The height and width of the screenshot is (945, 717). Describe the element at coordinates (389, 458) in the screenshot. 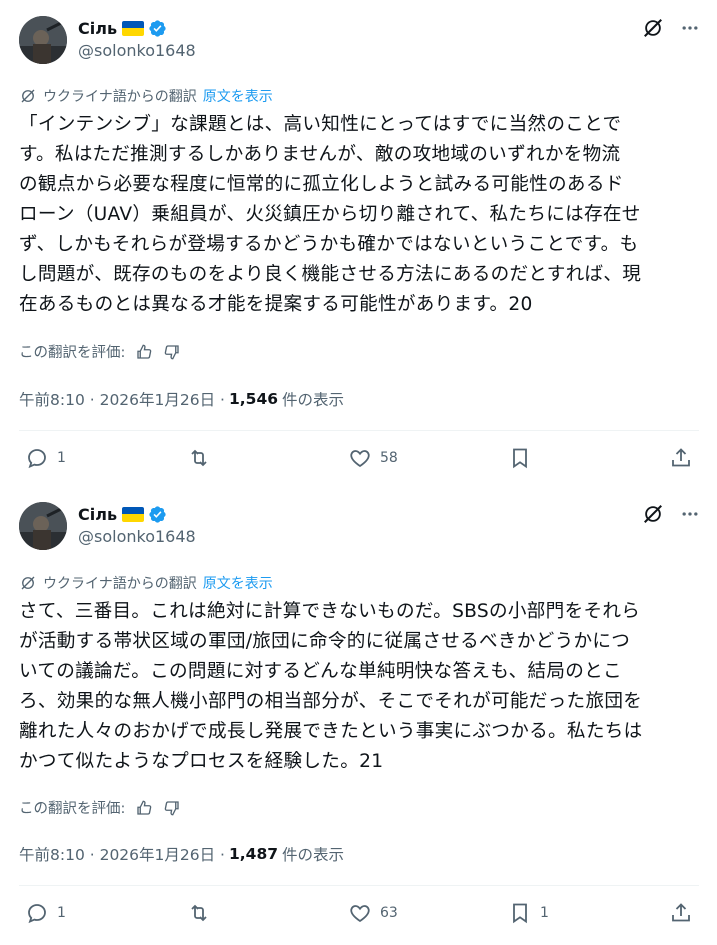

I see `like-count: 58` at that location.